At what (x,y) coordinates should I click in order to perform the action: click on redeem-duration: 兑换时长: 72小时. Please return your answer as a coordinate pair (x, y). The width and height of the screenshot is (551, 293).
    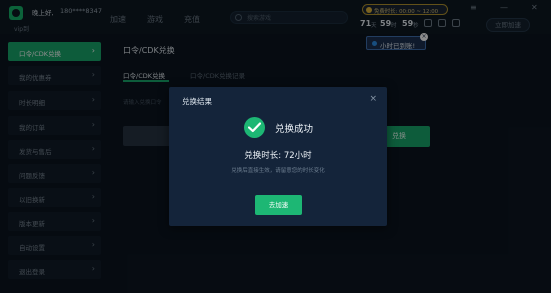
    Looking at the image, I should click on (278, 156).